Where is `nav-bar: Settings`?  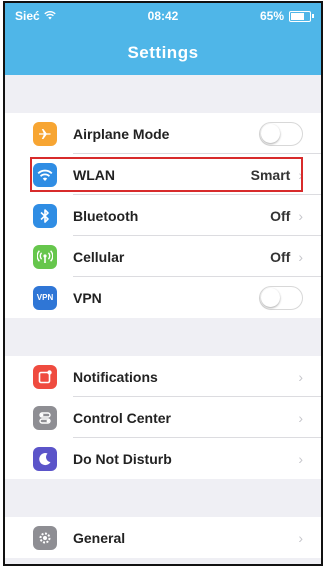 nav-bar: Settings is located at coordinates (163, 53).